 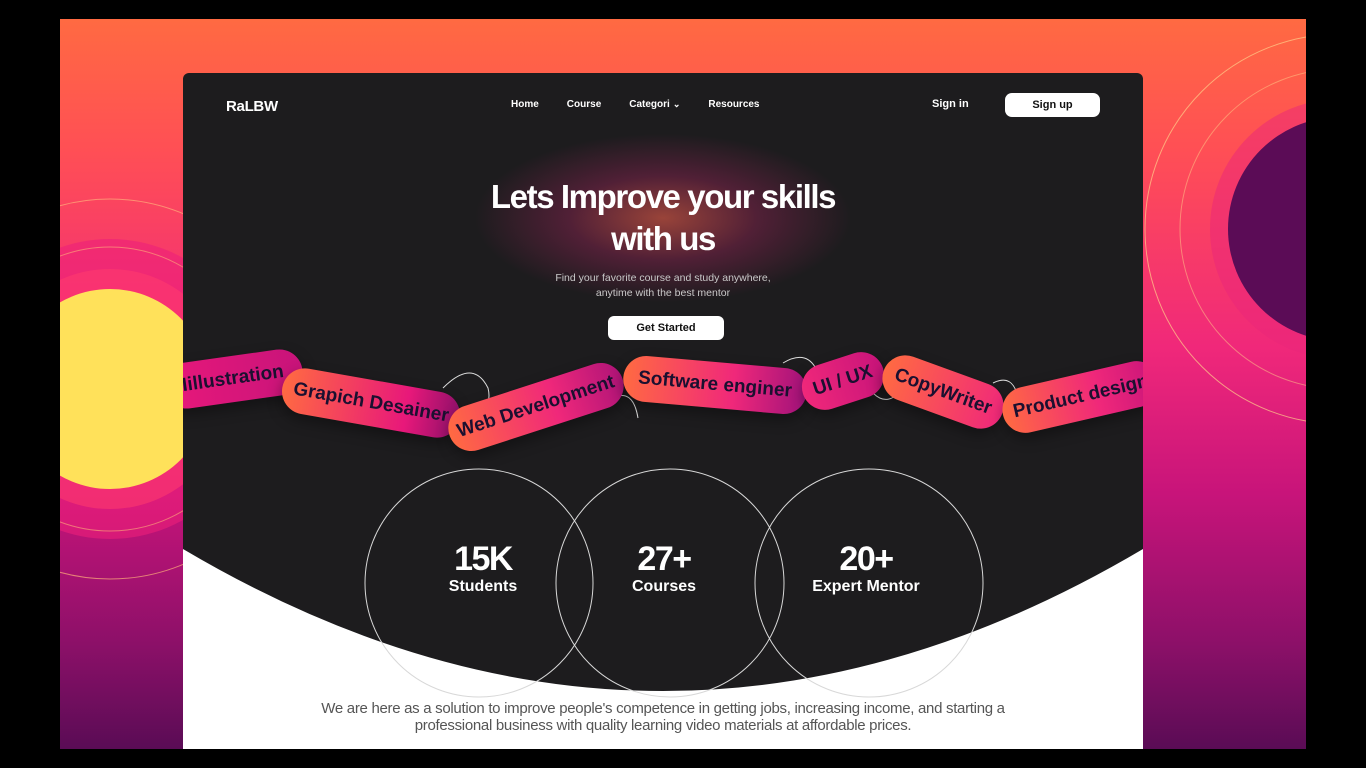 I want to click on stat-mentors: 20+ Expert Mentor, so click(x=866, y=569).